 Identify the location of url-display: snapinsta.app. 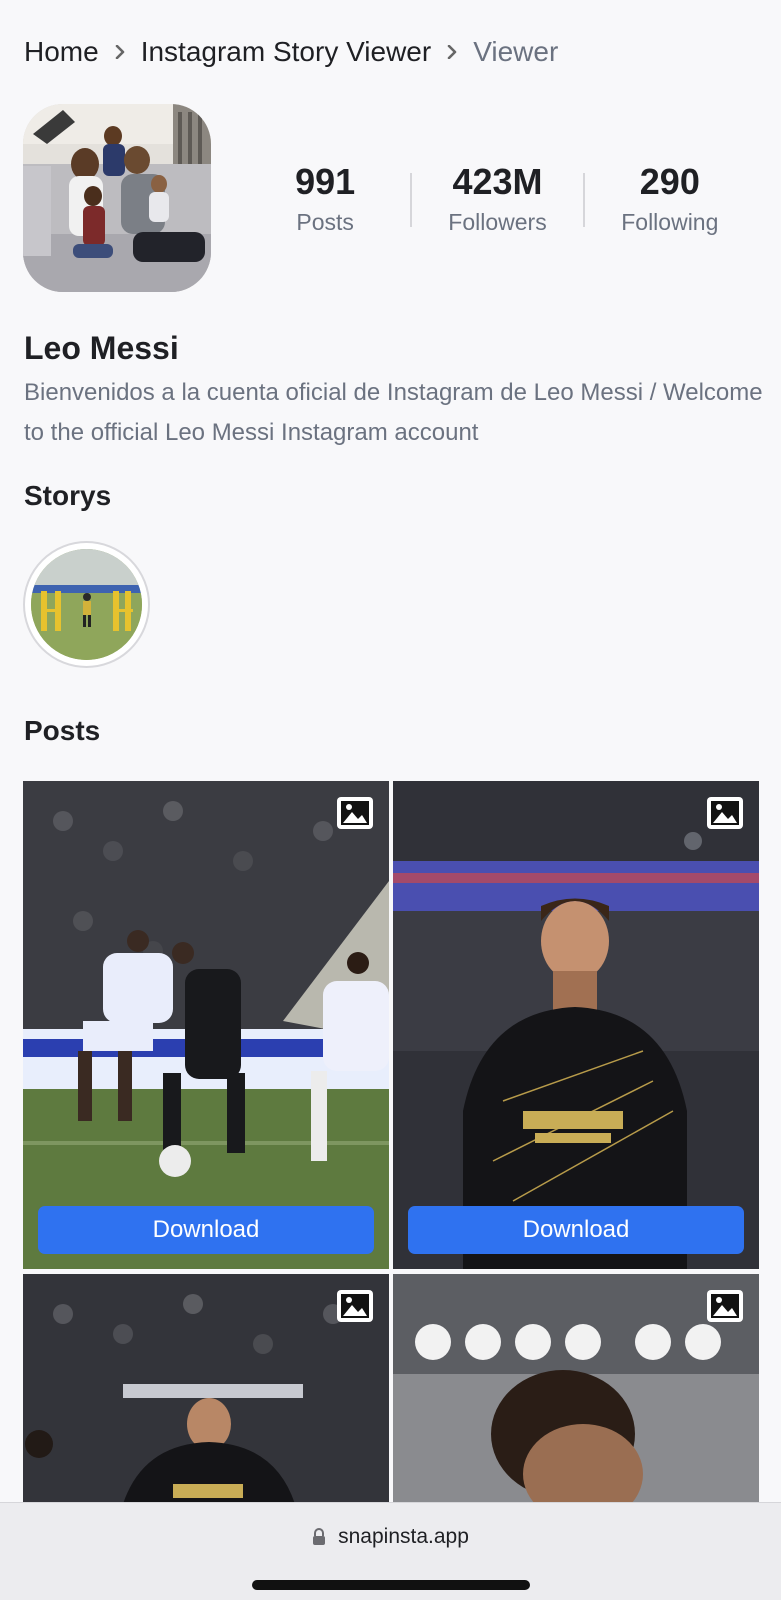
(390, 1537).